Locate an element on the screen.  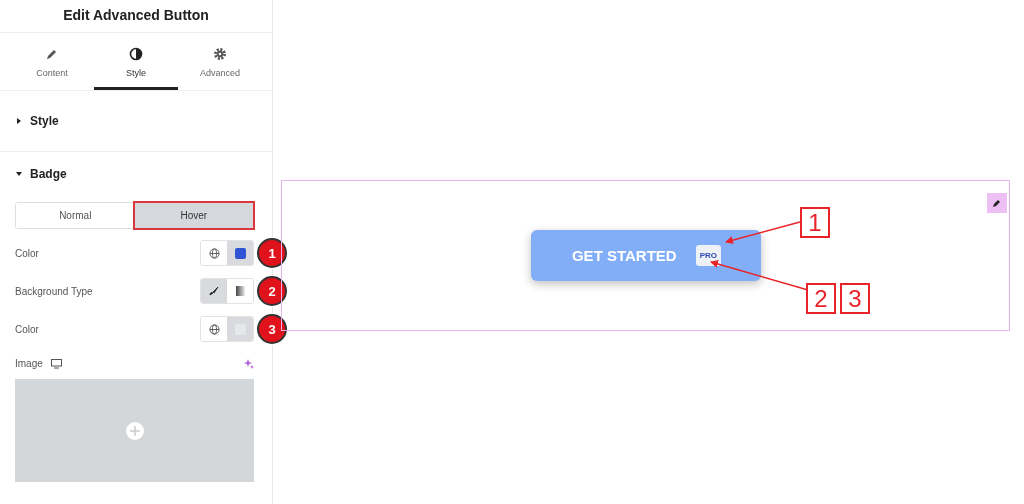
pro-badge: PRO is located at coordinates (708, 255).